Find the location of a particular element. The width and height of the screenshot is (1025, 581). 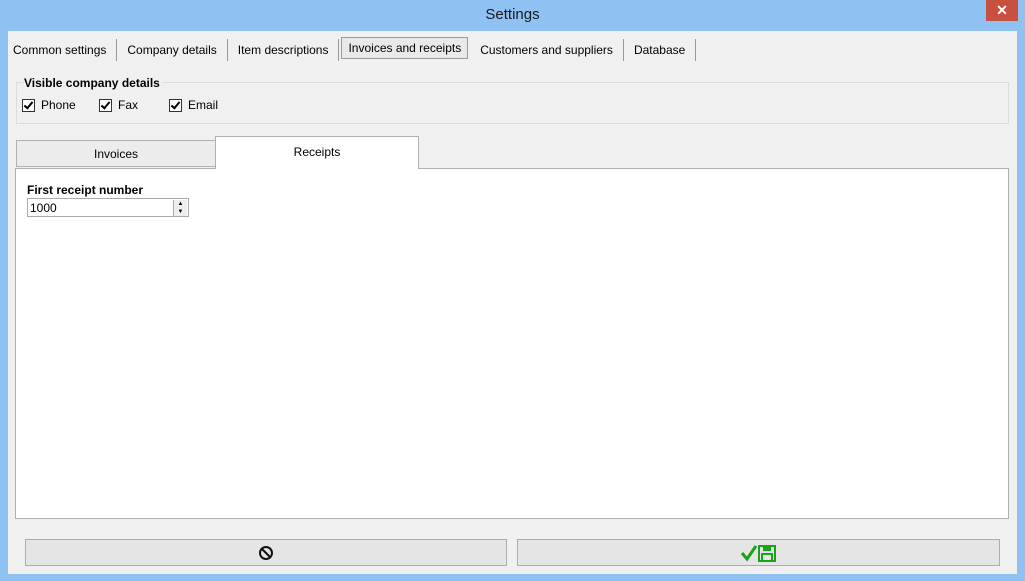

cancel-button is located at coordinates (266, 552).